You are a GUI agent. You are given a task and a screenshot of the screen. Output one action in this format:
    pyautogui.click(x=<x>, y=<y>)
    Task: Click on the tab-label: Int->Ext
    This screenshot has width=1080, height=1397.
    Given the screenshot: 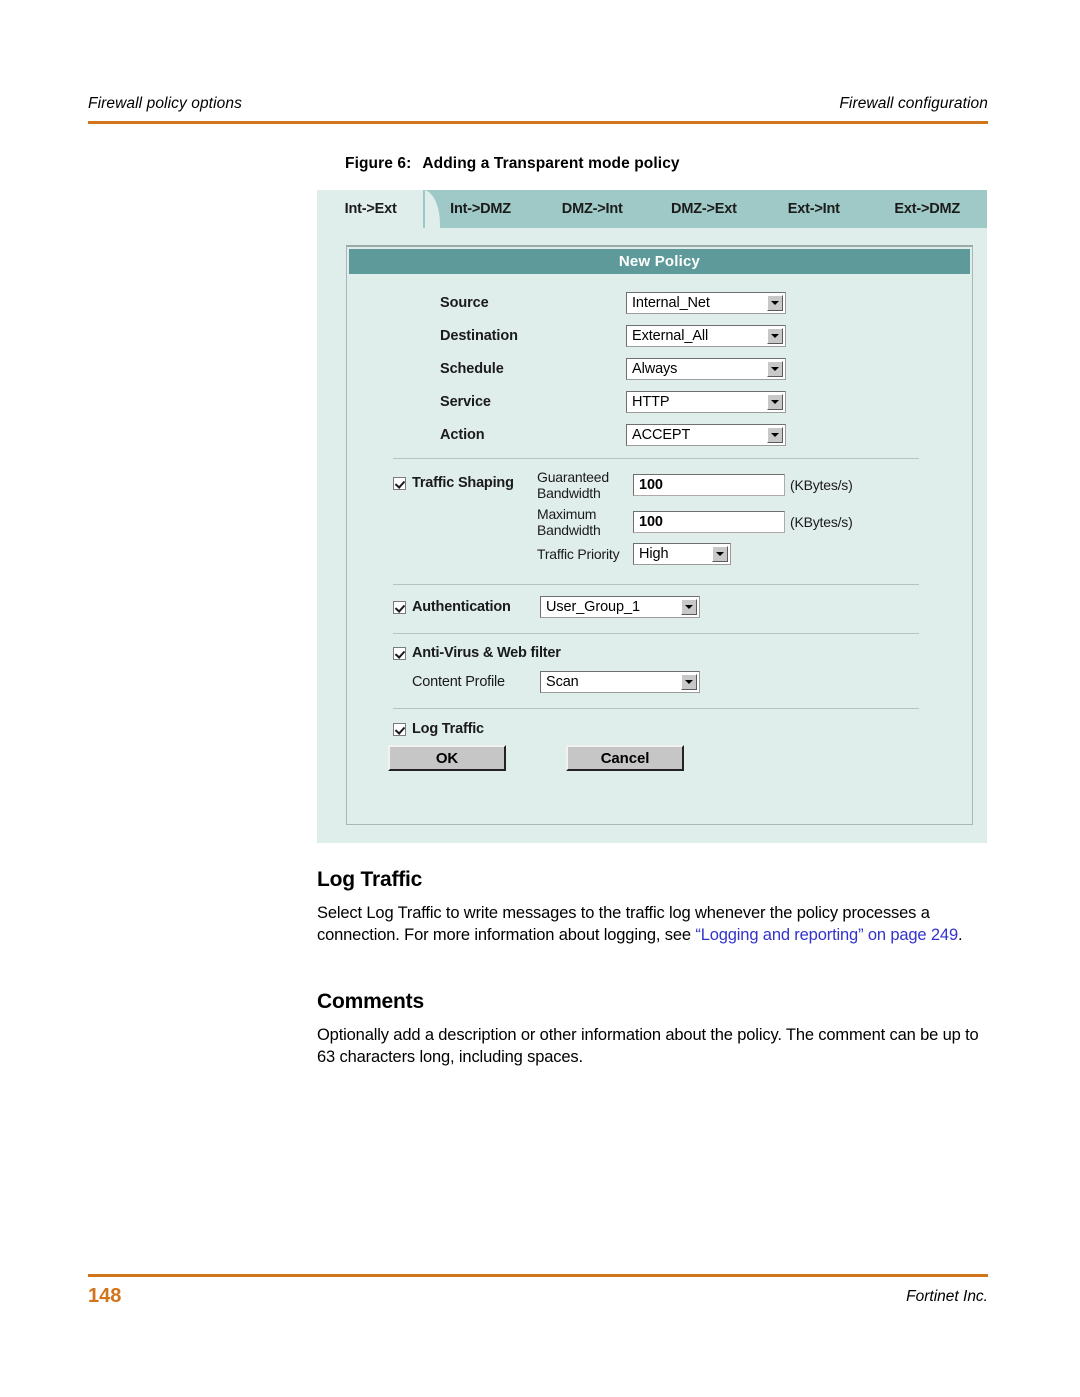 What is the action you would take?
    pyautogui.click(x=370, y=209)
    